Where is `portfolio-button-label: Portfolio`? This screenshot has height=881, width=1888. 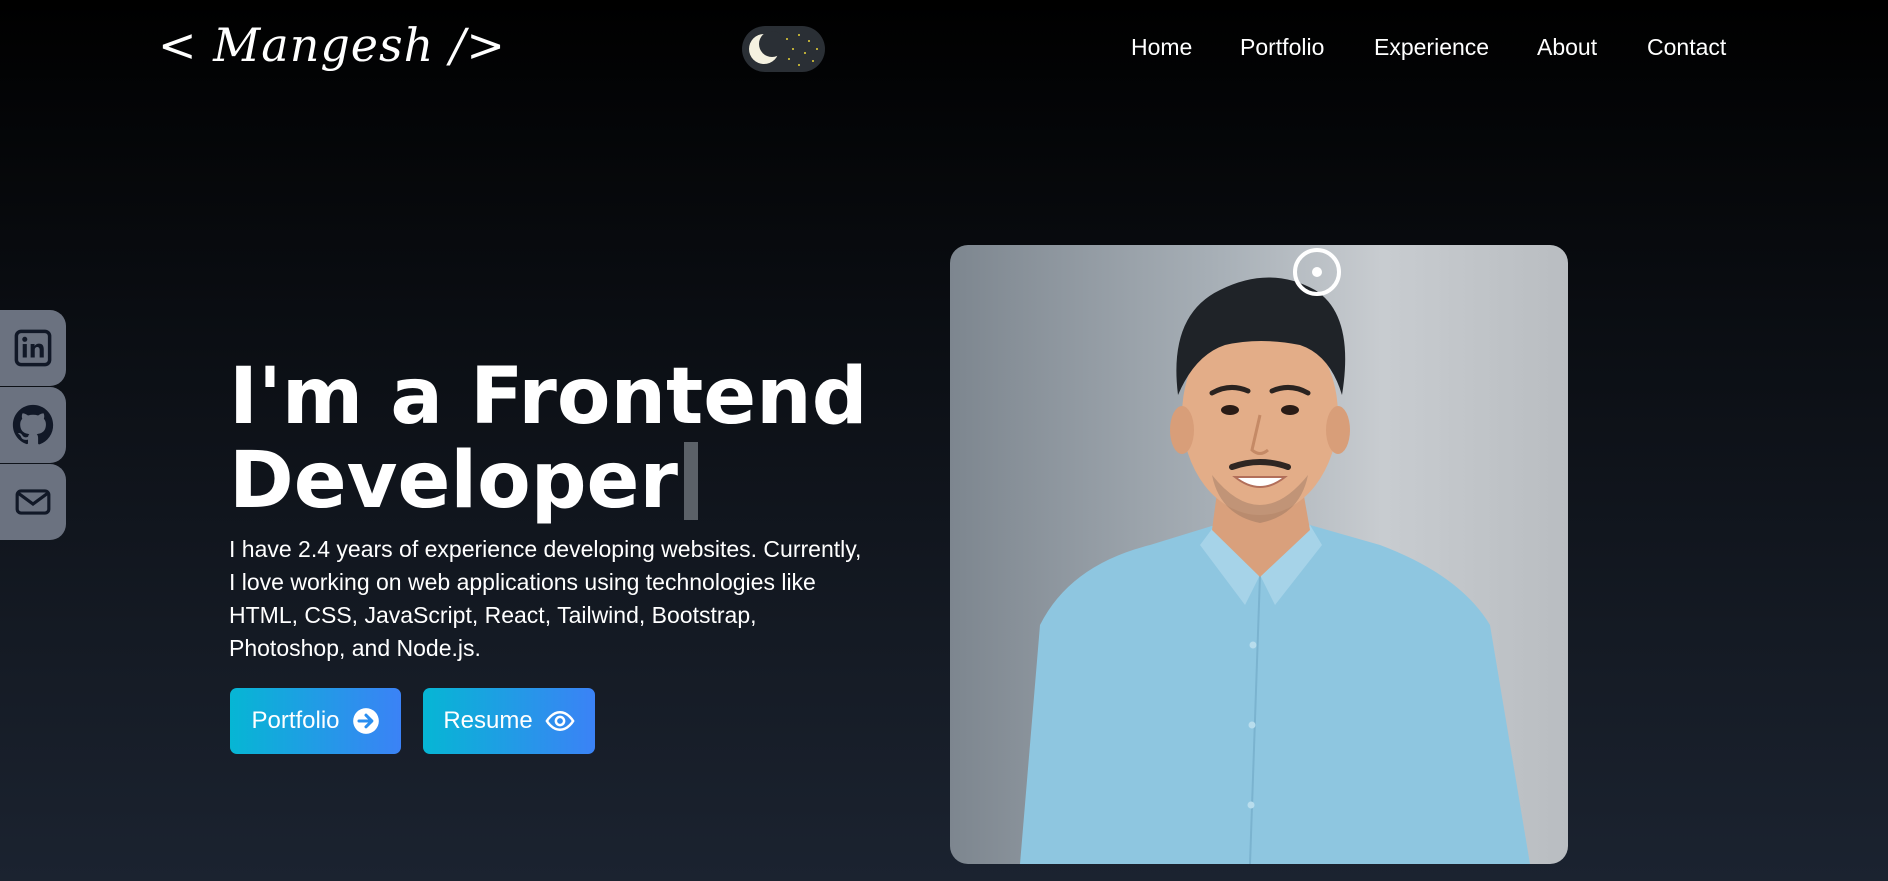
portfolio-button-label: Portfolio is located at coordinates (295, 720).